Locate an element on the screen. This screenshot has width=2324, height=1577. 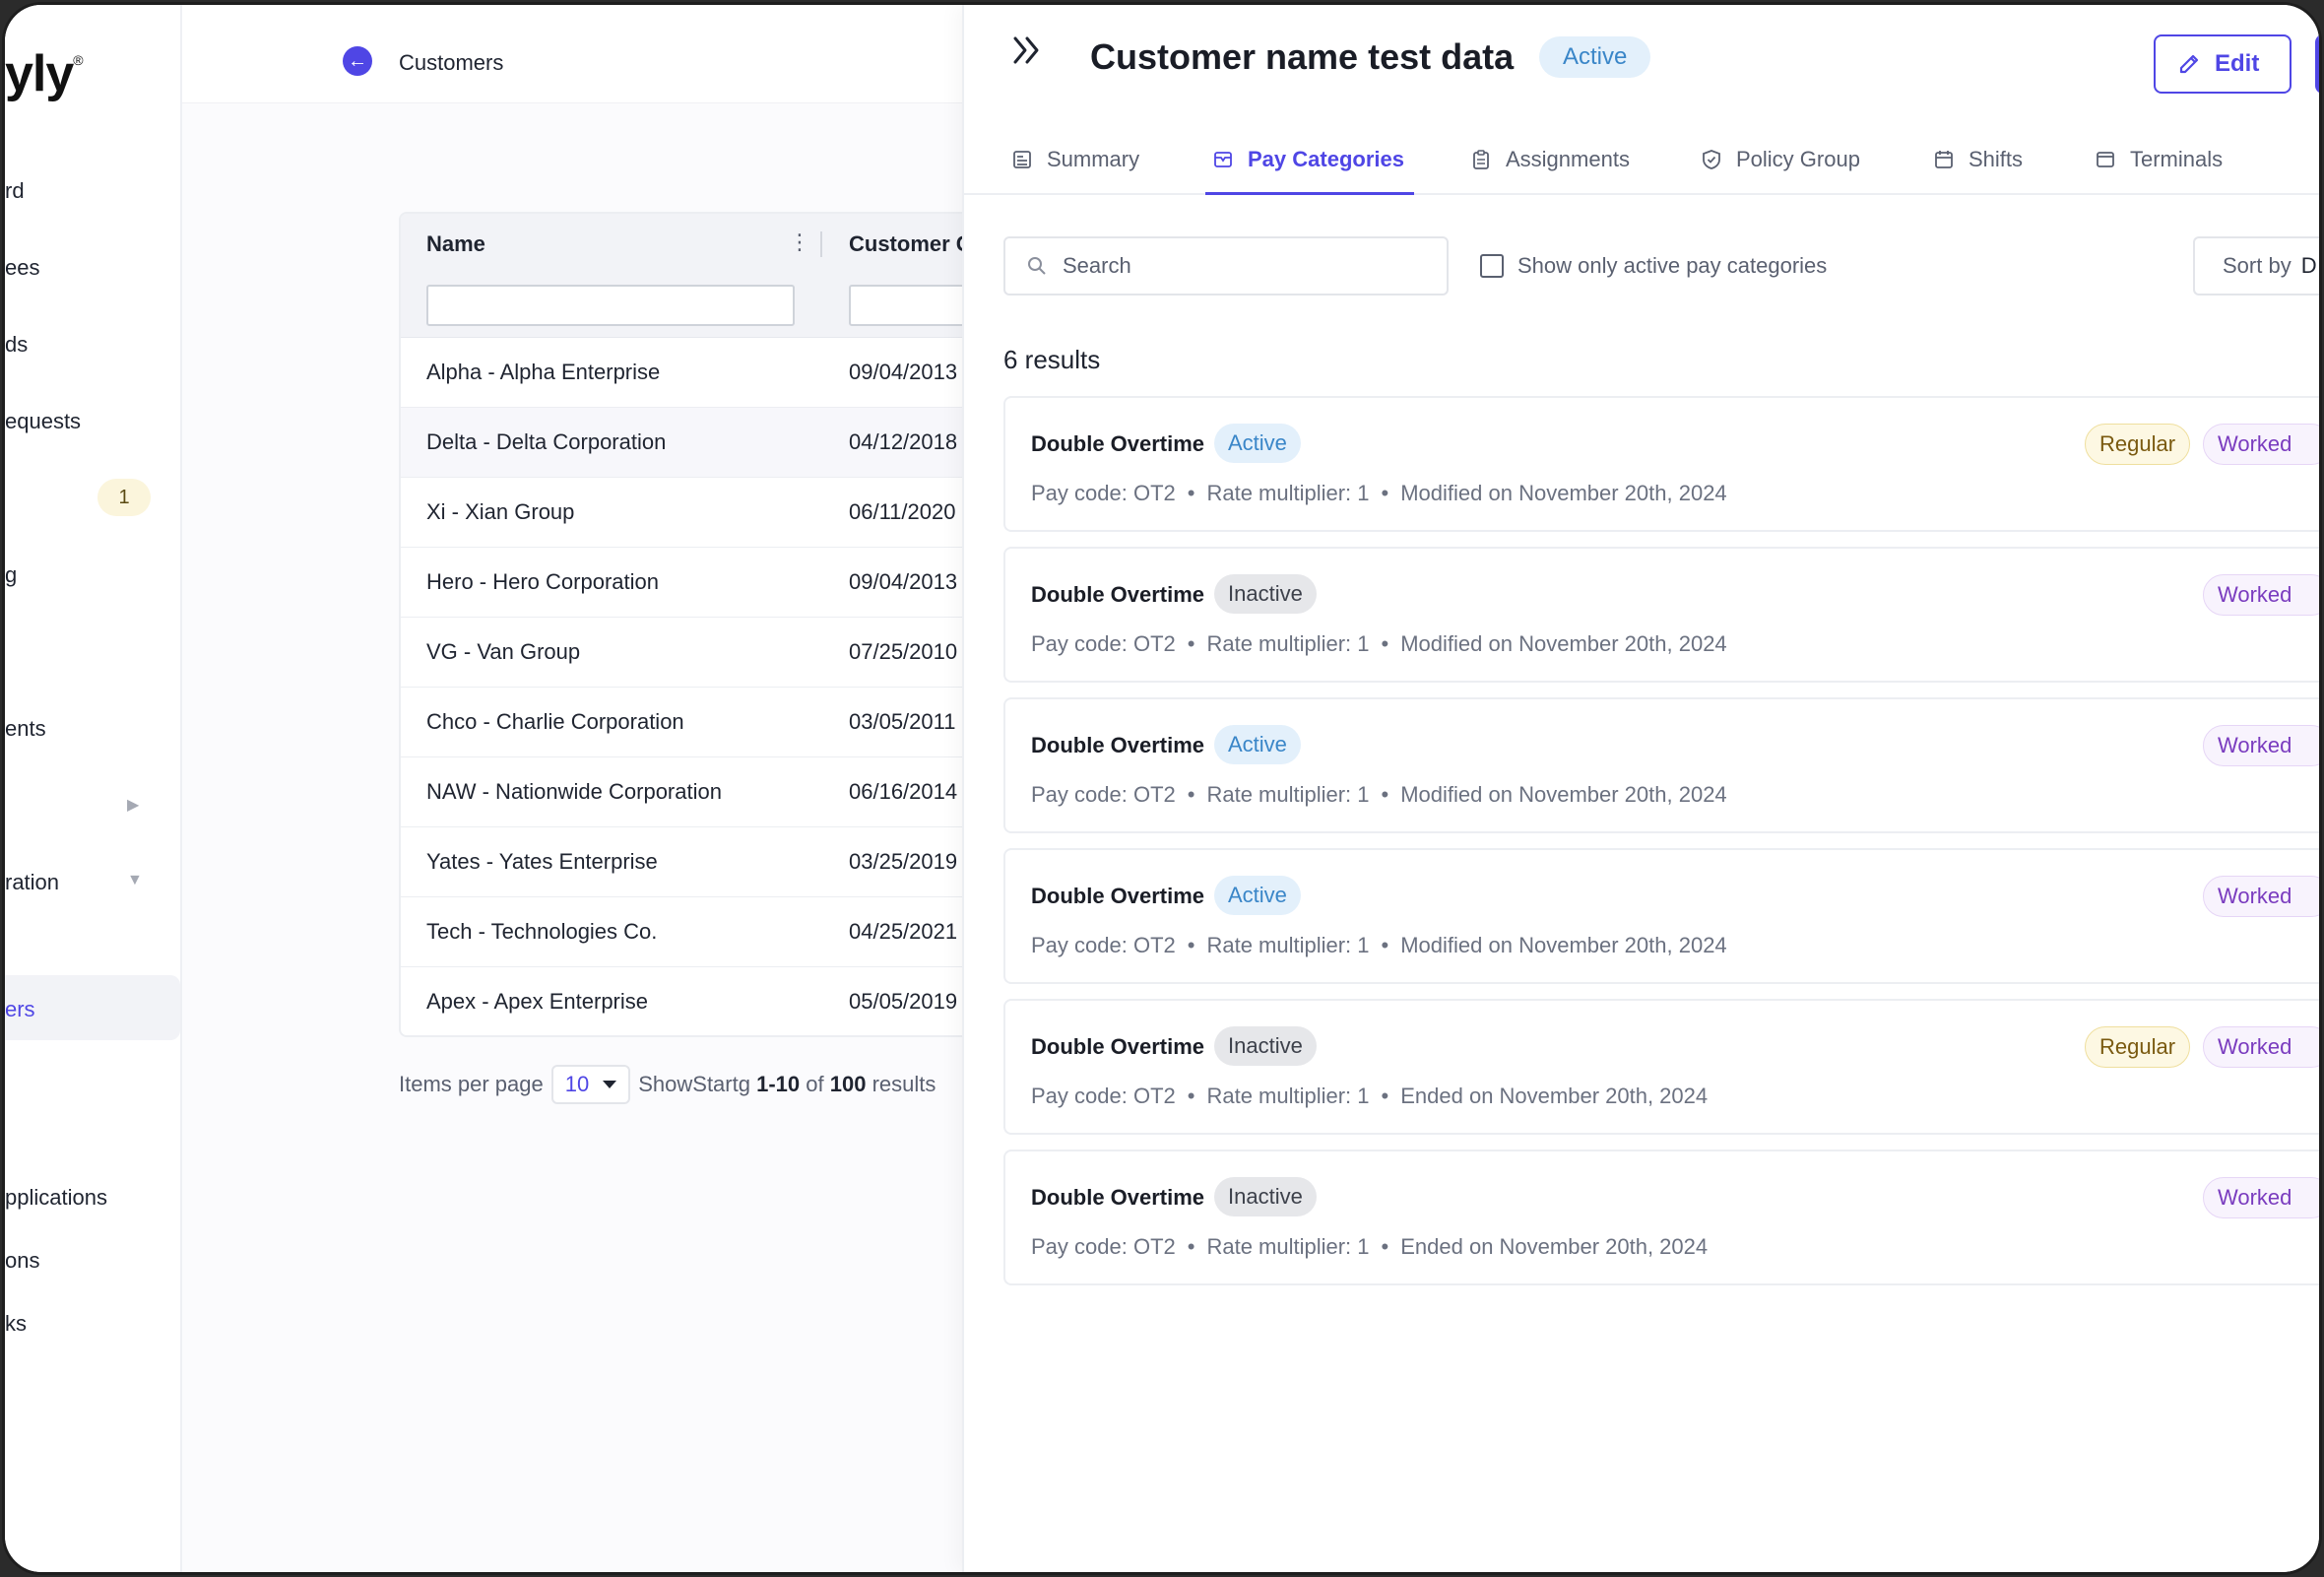
column-resize-handle is located at coordinates (821, 244).